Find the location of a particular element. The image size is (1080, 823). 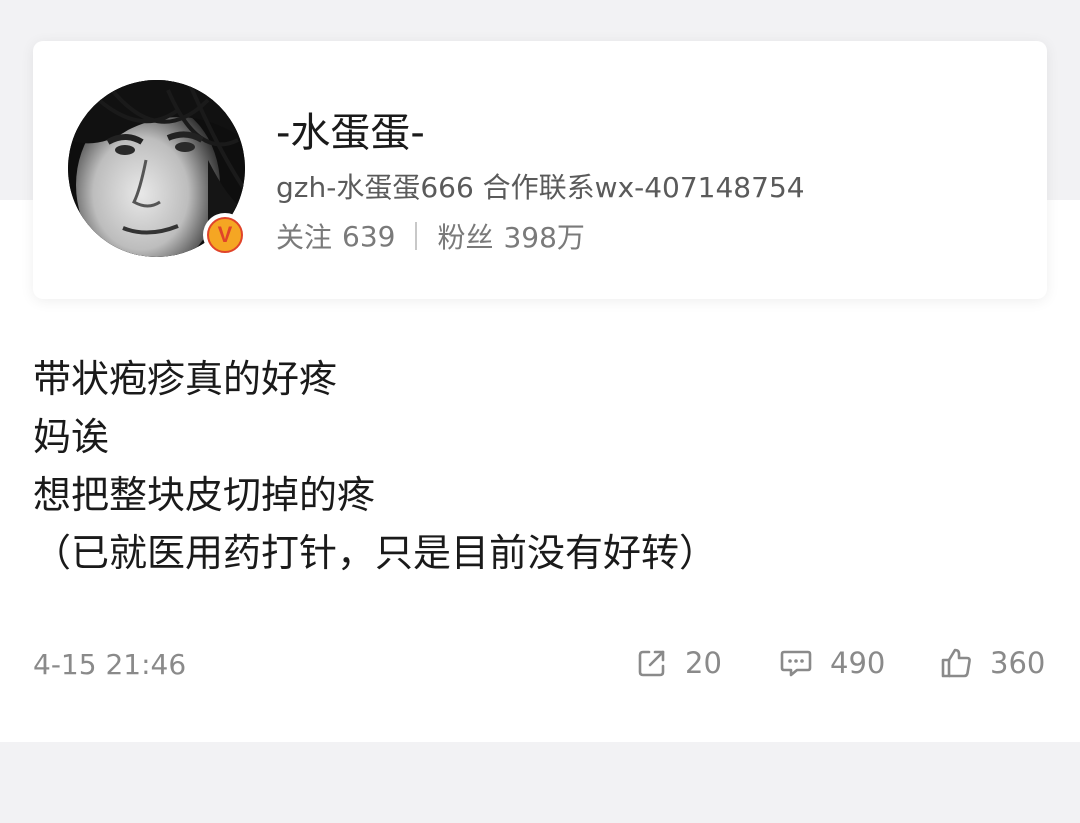

followers-count: 398万 is located at coordinates (543, 236).